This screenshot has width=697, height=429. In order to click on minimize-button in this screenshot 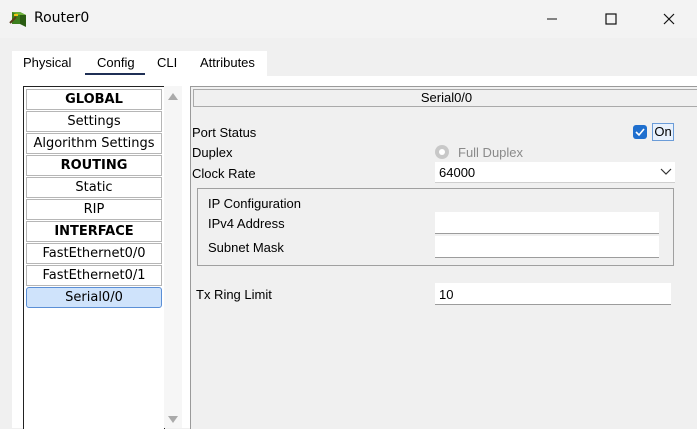, I will do `click(552, 19)`.